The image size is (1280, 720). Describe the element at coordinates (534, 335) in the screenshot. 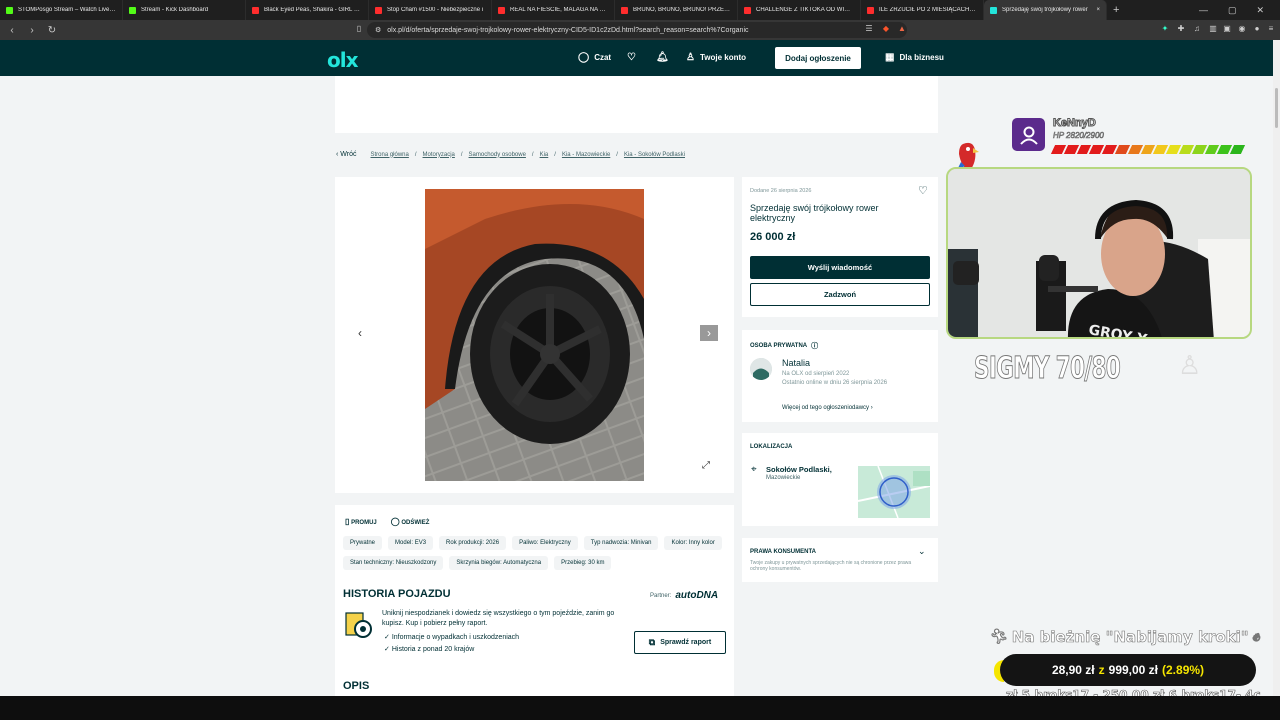

I see `listing-photo` at that location.